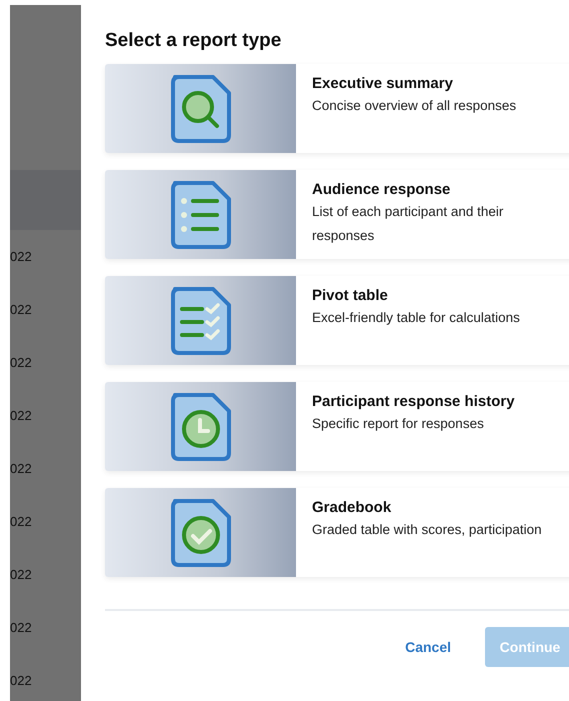  What do you see at coordinates (200, 532) in the screenshot?
I see `checkmark-document-icon` at bounding box center [200, 532].